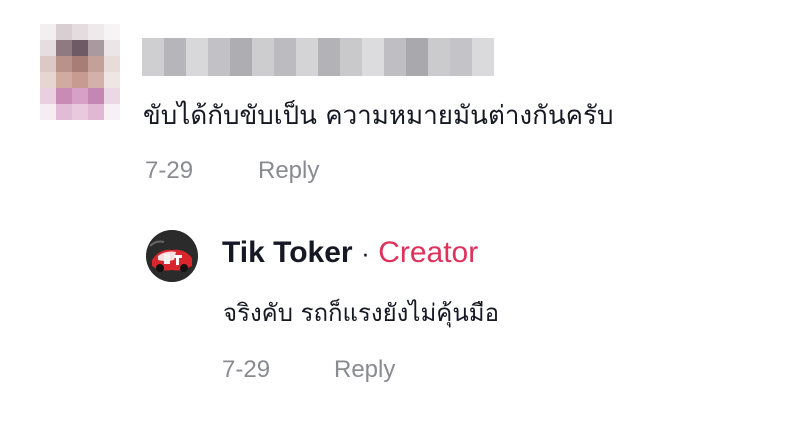 This screenshot has width=800, height=421. I want to click on reply-reply-button: Reply, so click(364, 370).